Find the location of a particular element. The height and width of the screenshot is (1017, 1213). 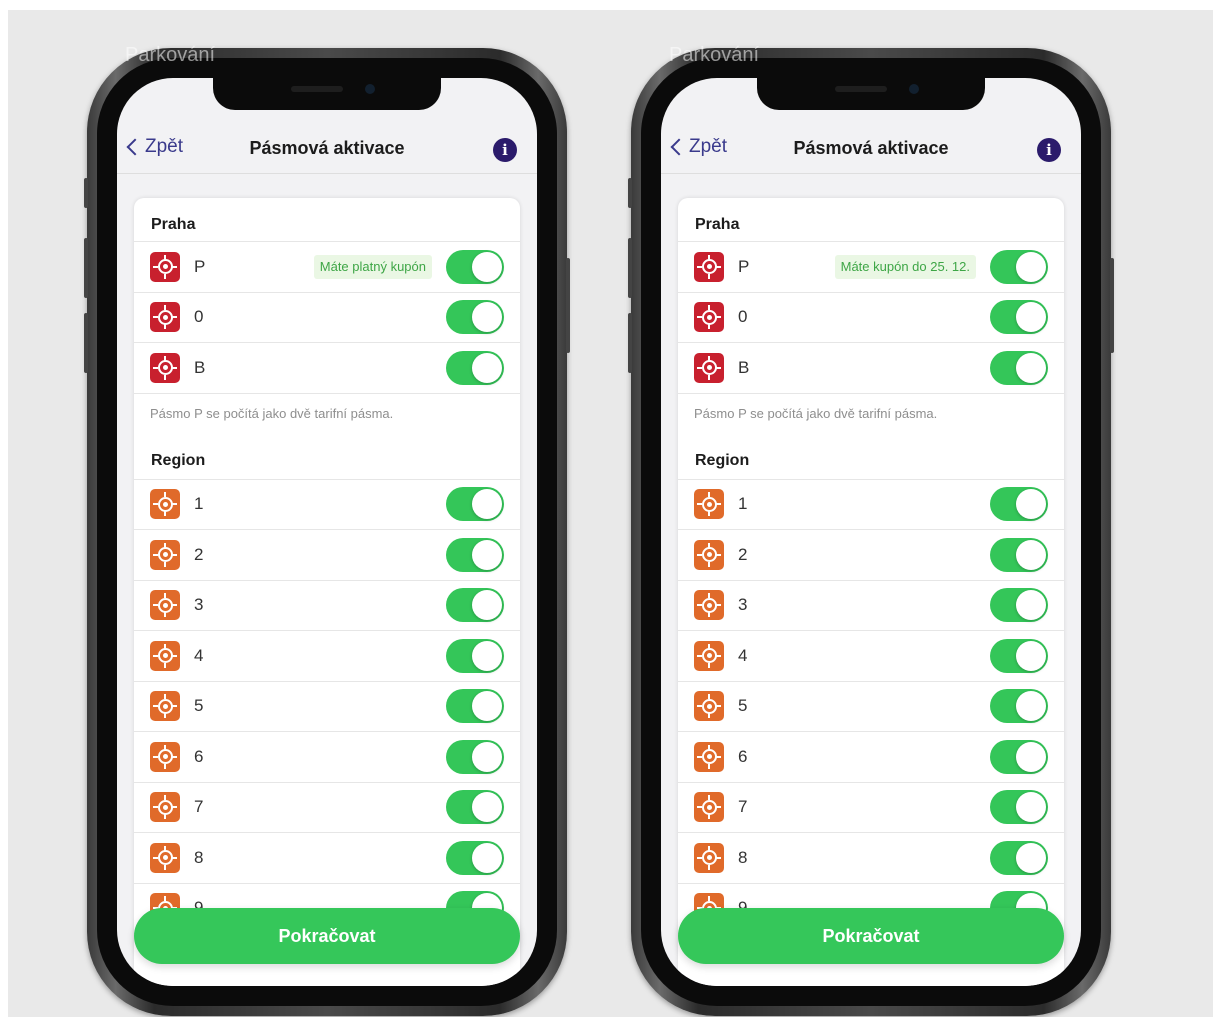

zone-label: 0 is located at coordinates (743, 317).